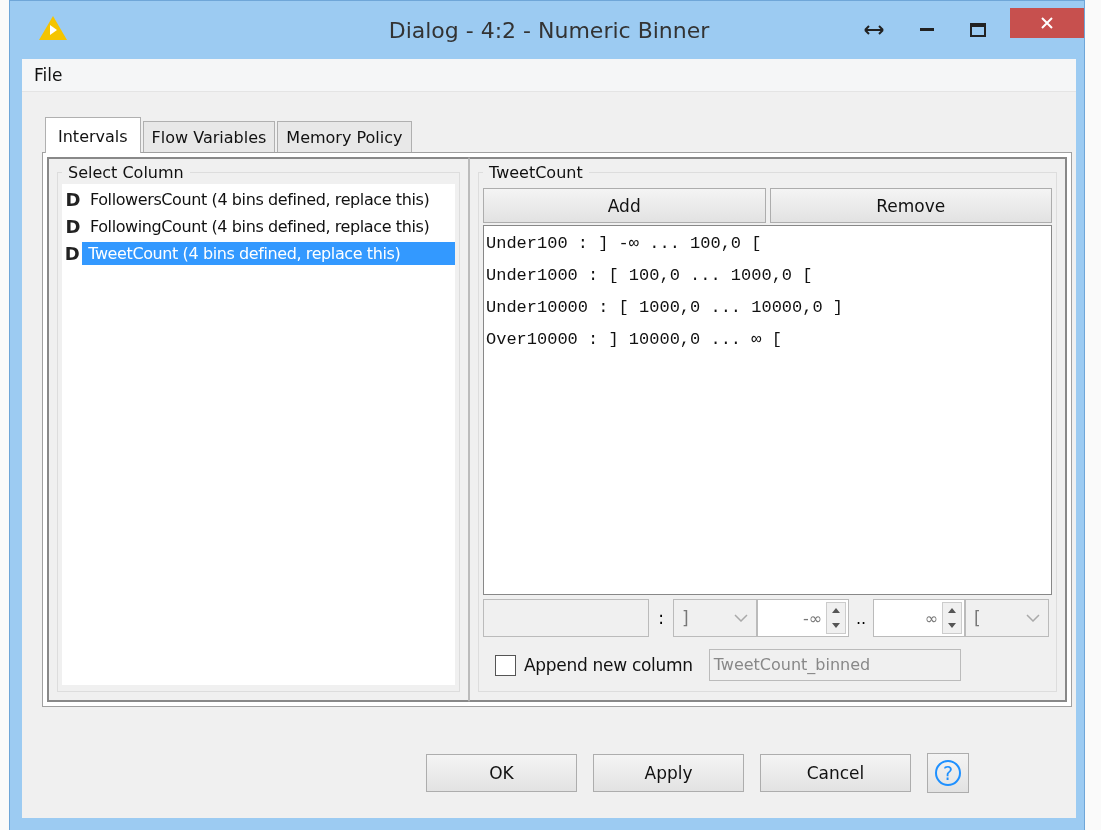  What do you see at coordinates (536, 172) in the screenshot?
I see `group-title: TweetCount` at bounding box center [536, 172].